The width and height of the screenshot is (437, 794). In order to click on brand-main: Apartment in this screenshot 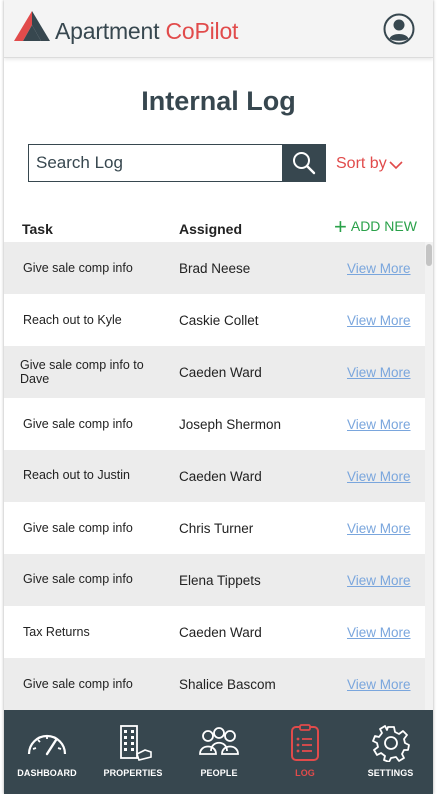, I will do `click(110, 31)`.